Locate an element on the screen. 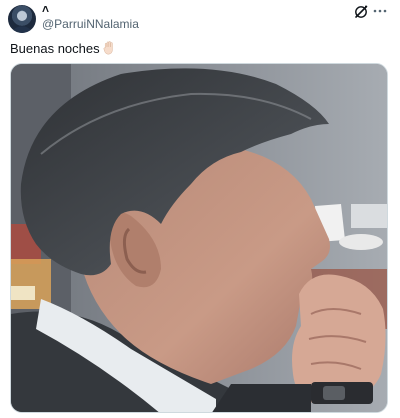 This screenshot has height=418, width=400. more-icon is located at coordinates (380, 11).